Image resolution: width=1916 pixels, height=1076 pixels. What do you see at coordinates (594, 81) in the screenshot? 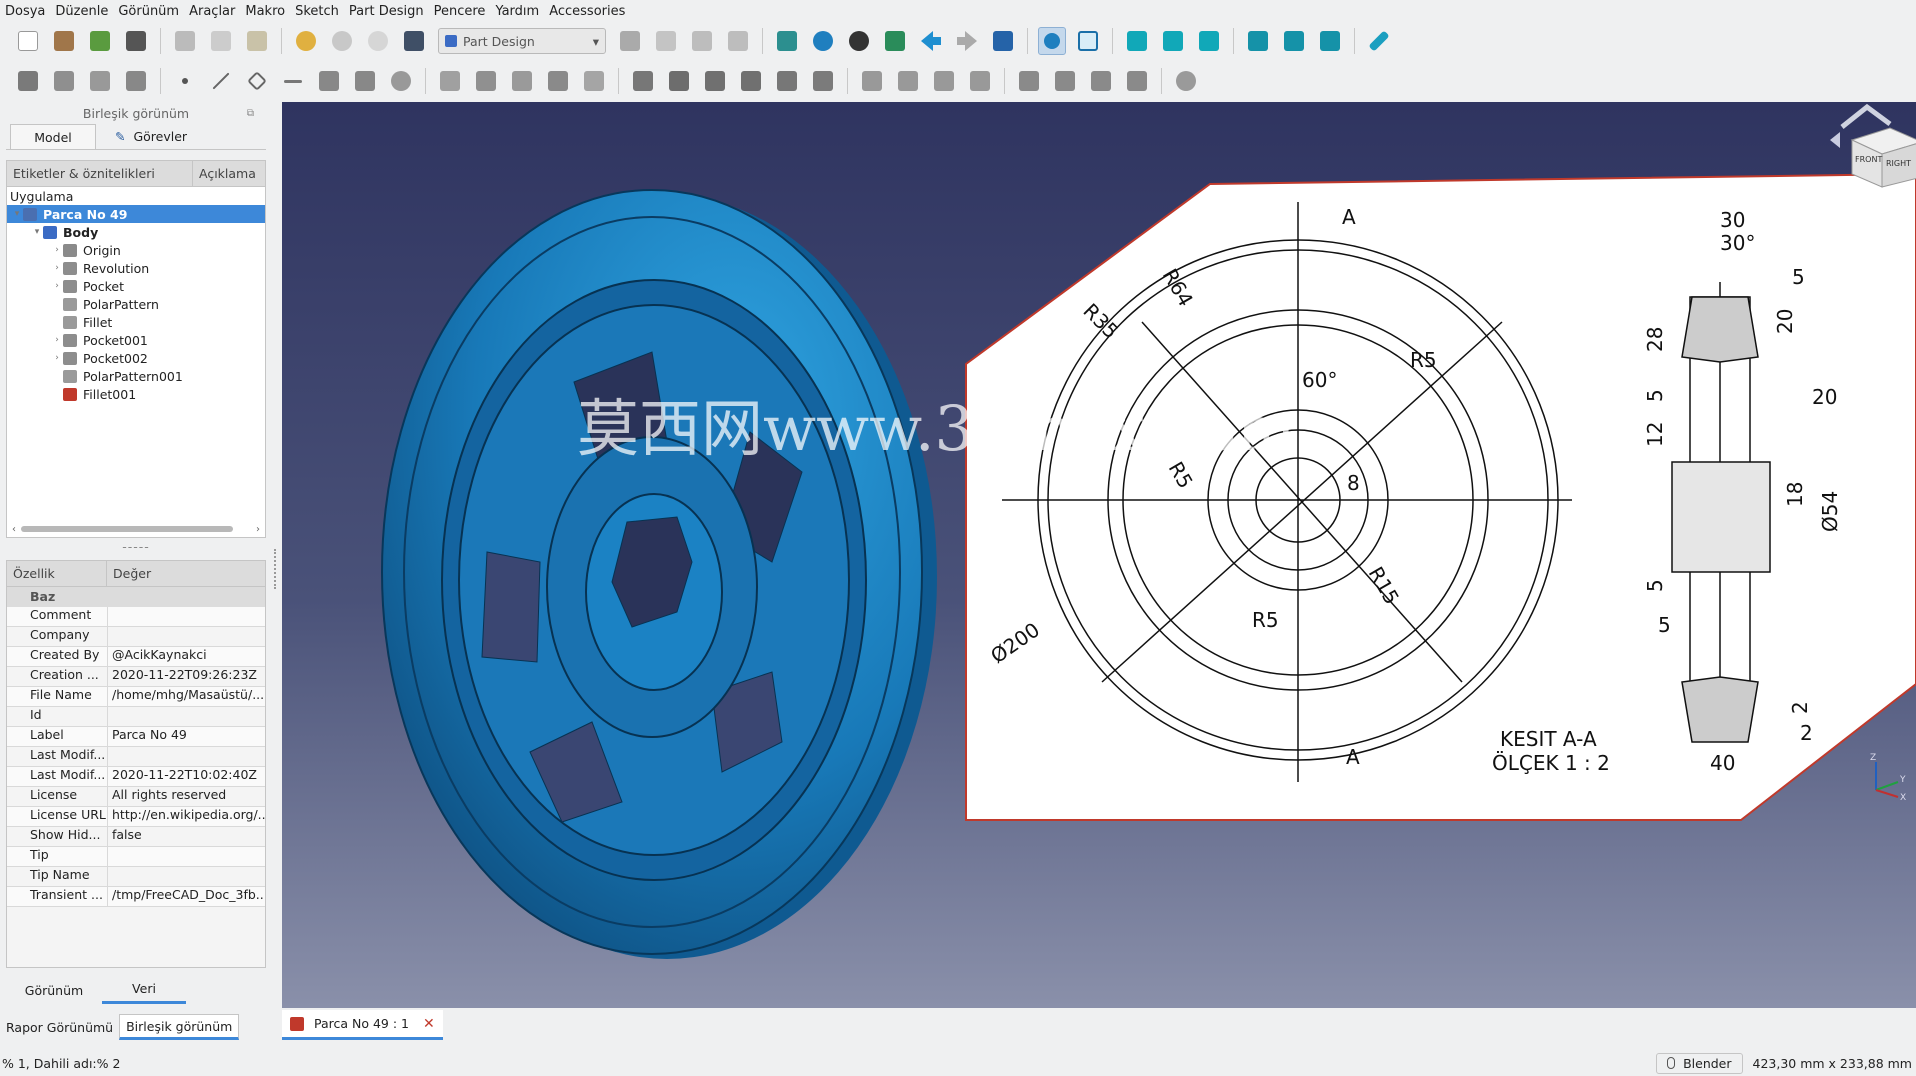
I see `additive-primitive-icon` at bounding box center [594, 81].